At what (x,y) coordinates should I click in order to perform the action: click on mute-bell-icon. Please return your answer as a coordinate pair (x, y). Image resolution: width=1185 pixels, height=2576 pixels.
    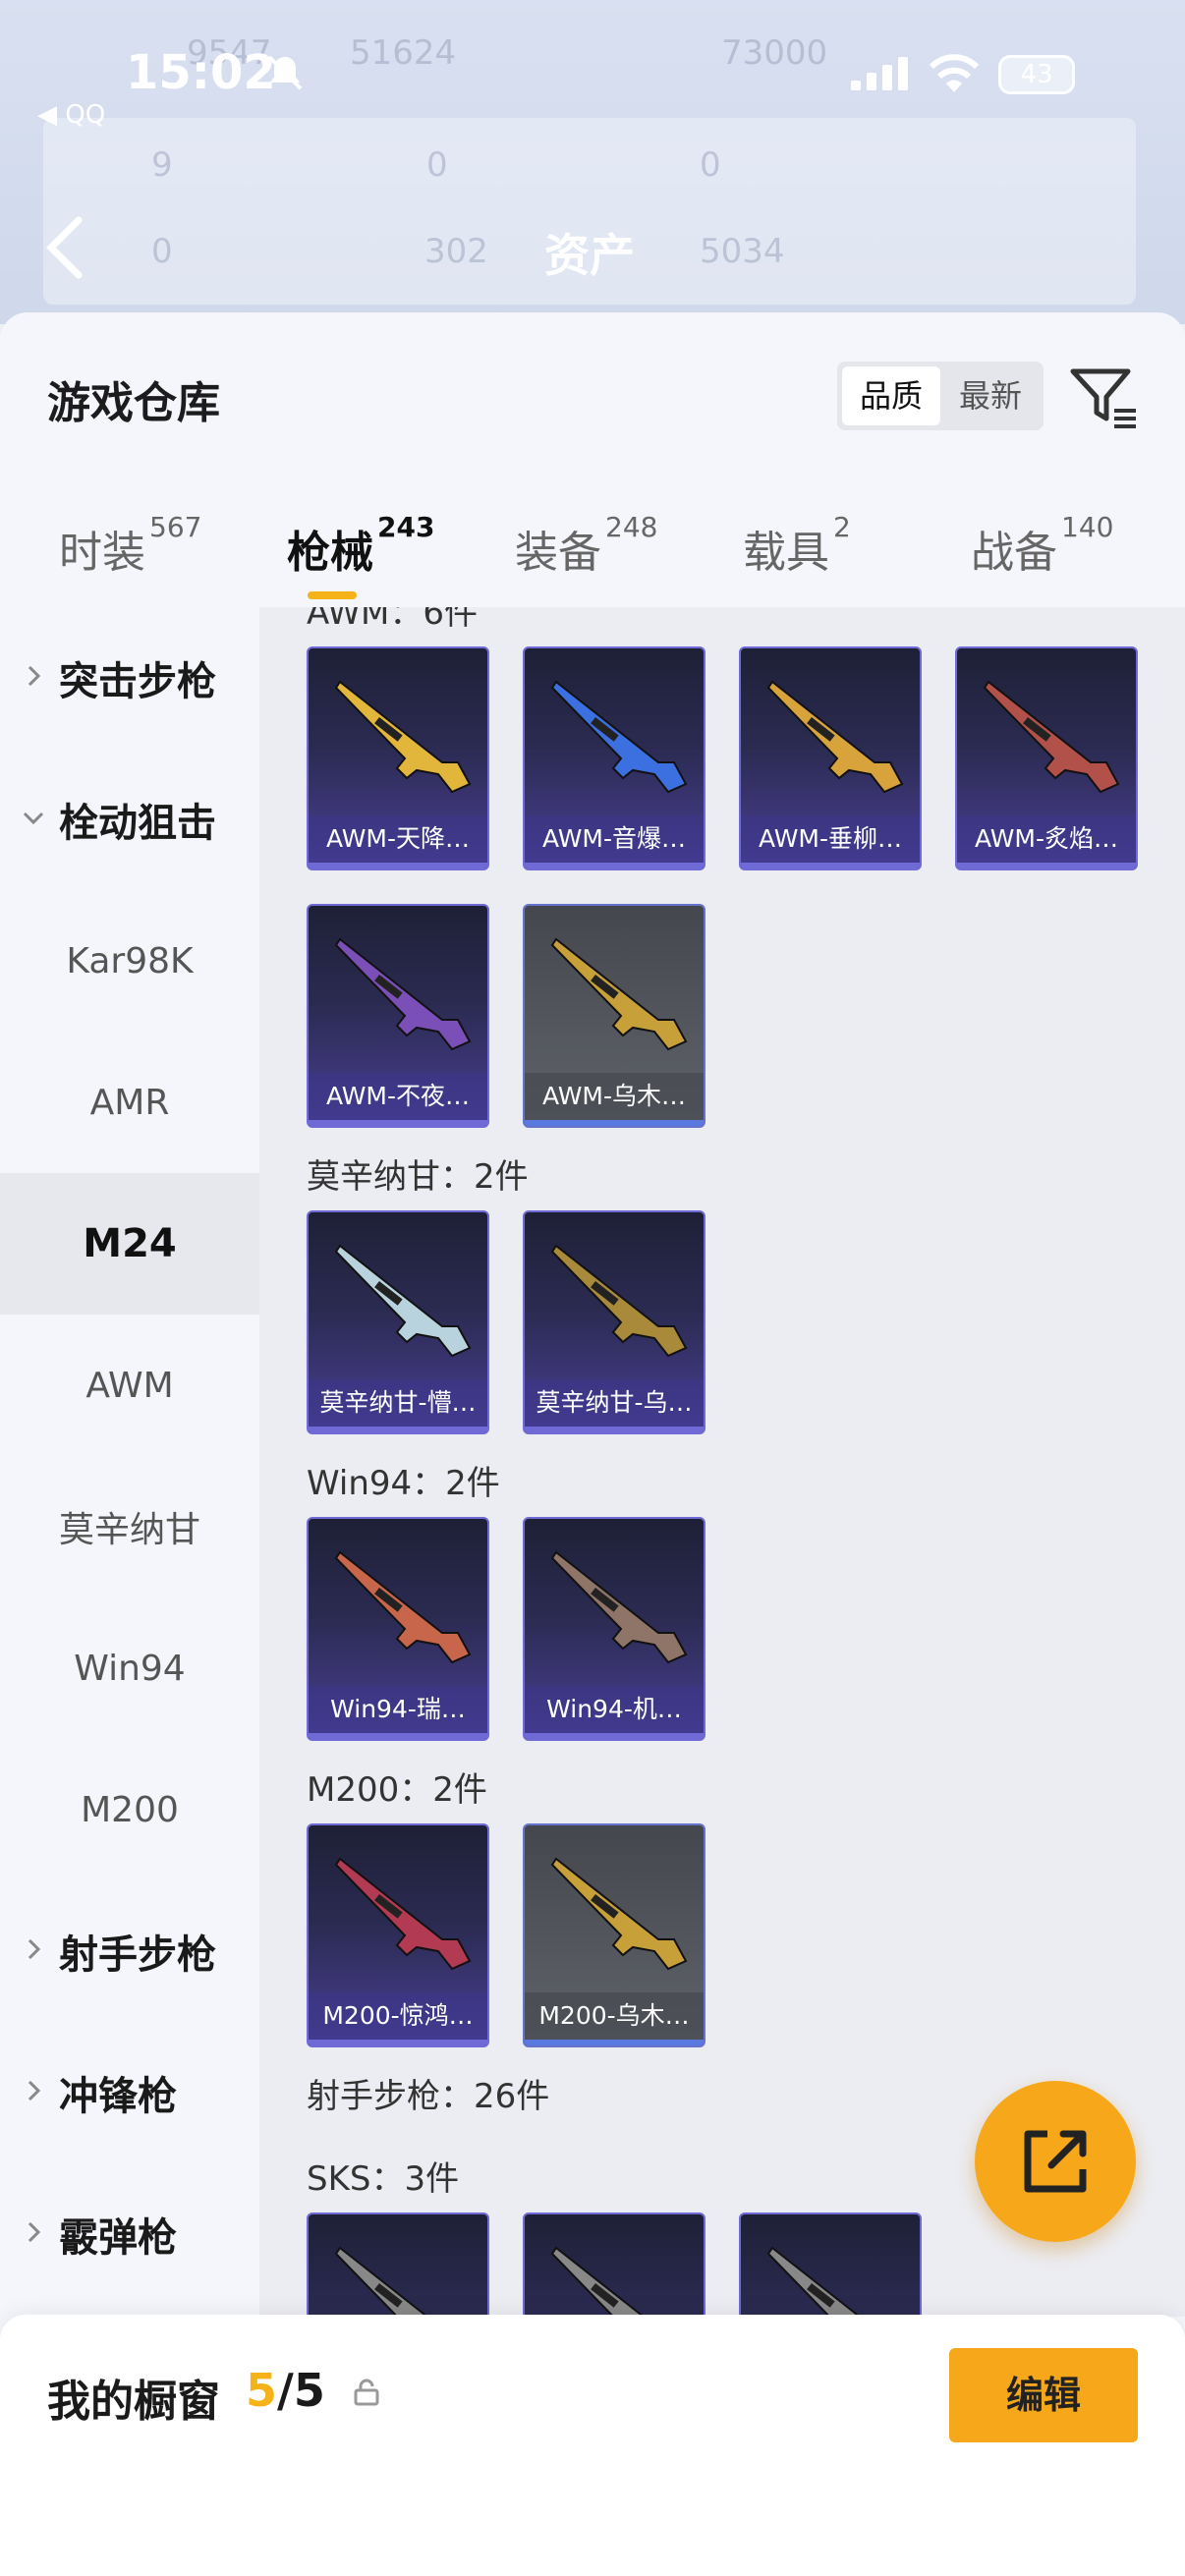
    Looking at the image, I should click on (285, 72).